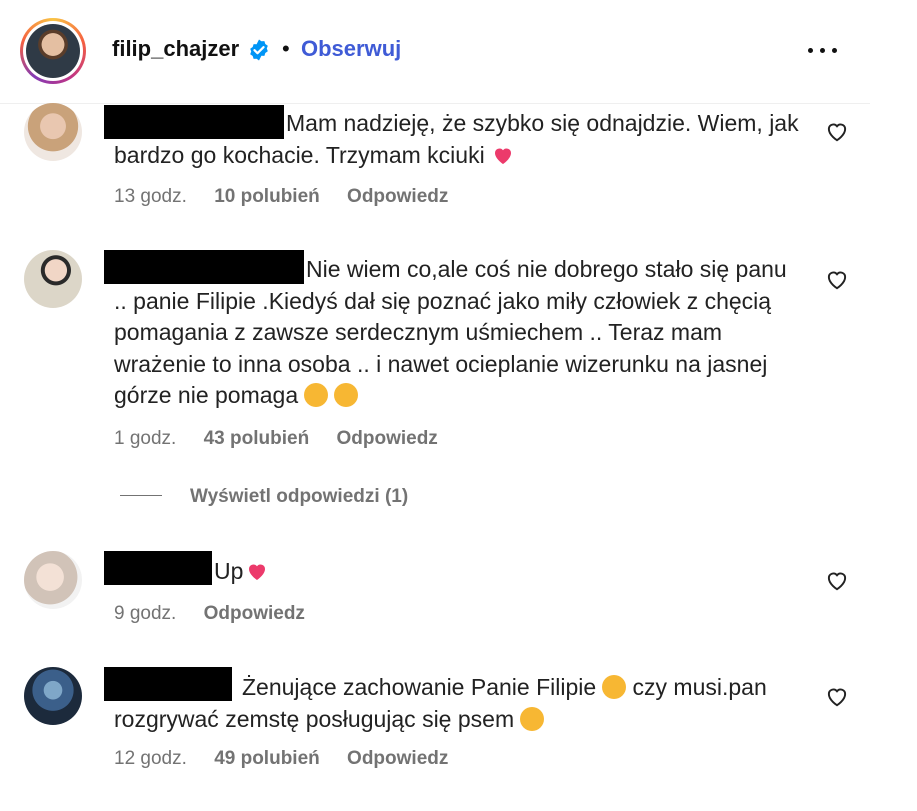  Describe the element at coordinates (145, 438) in the screenshot. I see `comment-time: 1 godz.` at that location.